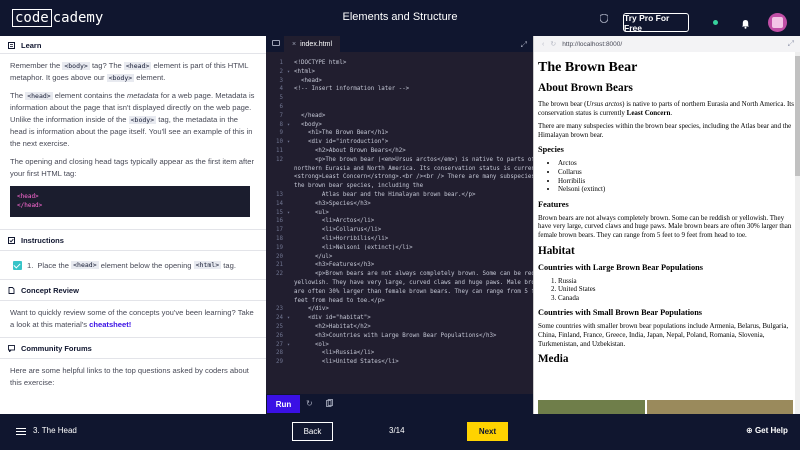 The height and width of the screenshot is (450, 800). I want to click on code-line: the brown bear species, including the, so click(399, 187).